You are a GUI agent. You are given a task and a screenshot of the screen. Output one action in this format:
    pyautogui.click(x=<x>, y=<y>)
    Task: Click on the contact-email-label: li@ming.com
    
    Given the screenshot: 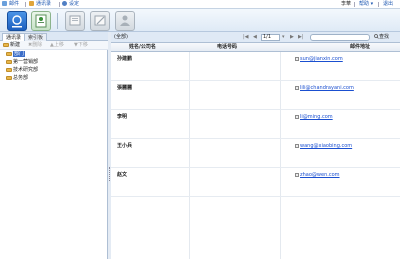 What is the action you would take?
    pyautogui.click(x=316, y=117)
    